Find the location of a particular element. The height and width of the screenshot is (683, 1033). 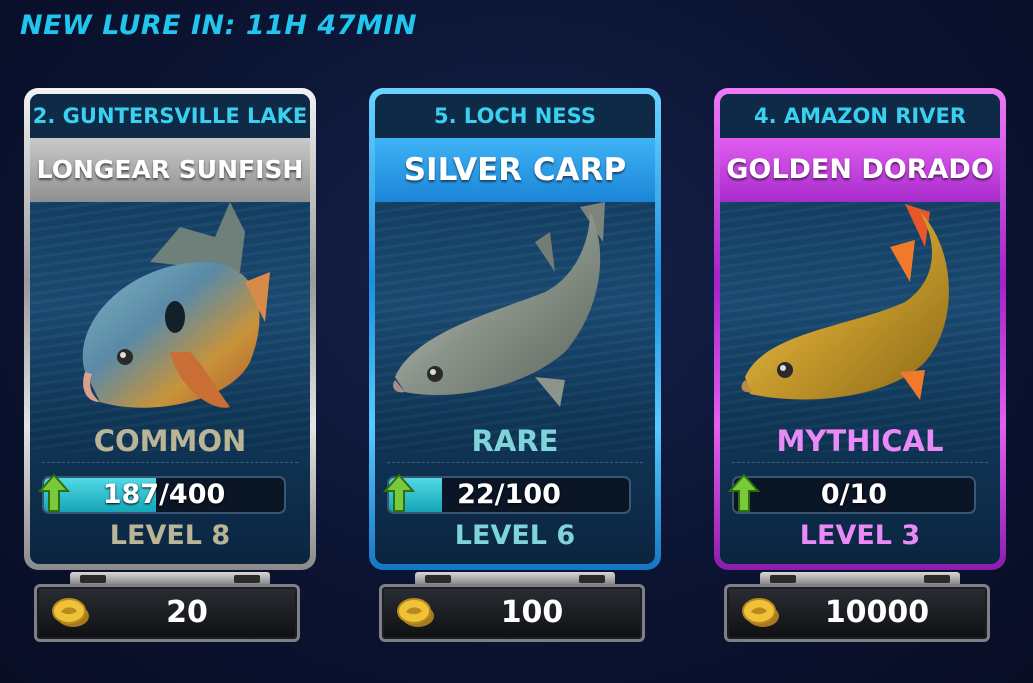

price-amount: 100 is located at coordinates (532, 612).